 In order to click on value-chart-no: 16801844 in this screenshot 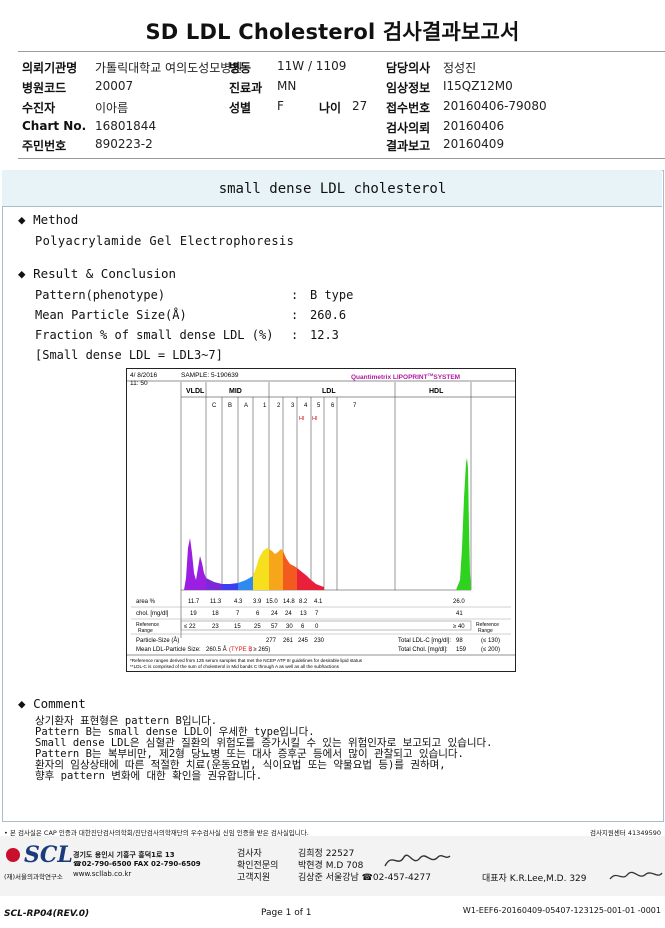, I will do `click(126, 126)`.